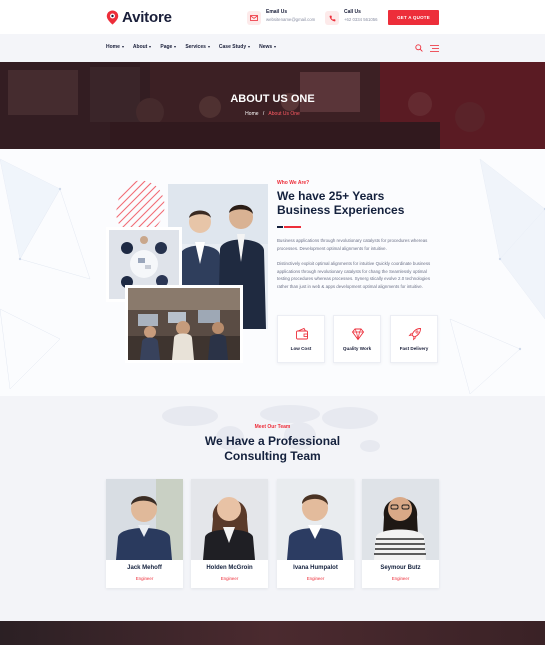 This screenshot has height=645, width=545. Describe the element at coordinates (352, 12) in the screenshot. I see `call-label: Call Us` at that location.